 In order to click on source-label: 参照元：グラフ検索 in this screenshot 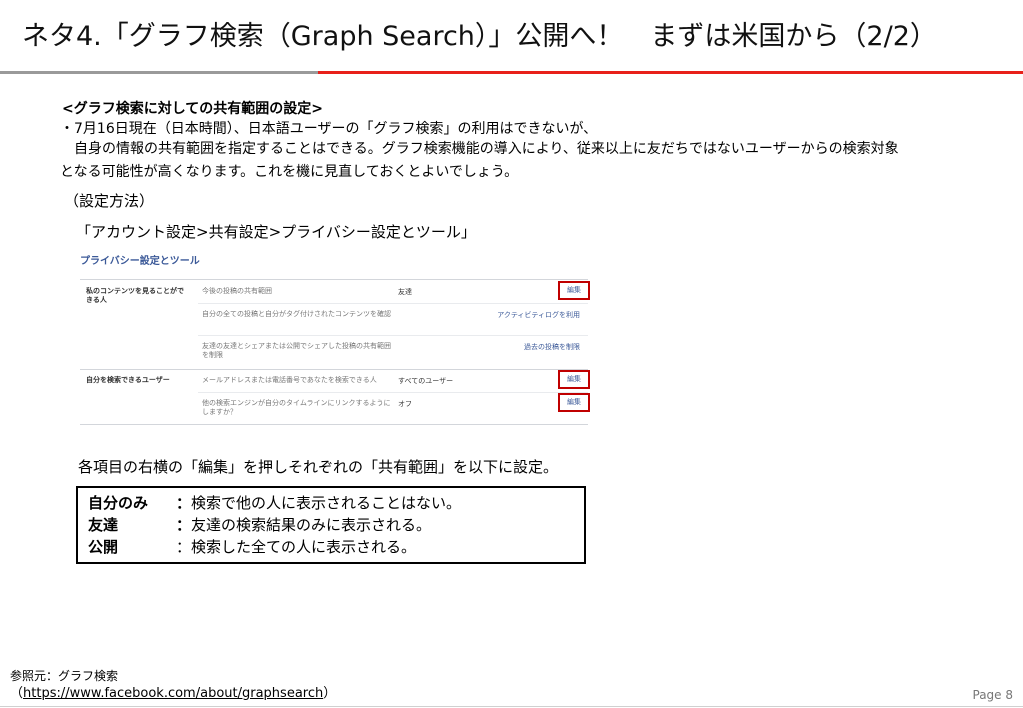, I will do `click(64, 676)`.